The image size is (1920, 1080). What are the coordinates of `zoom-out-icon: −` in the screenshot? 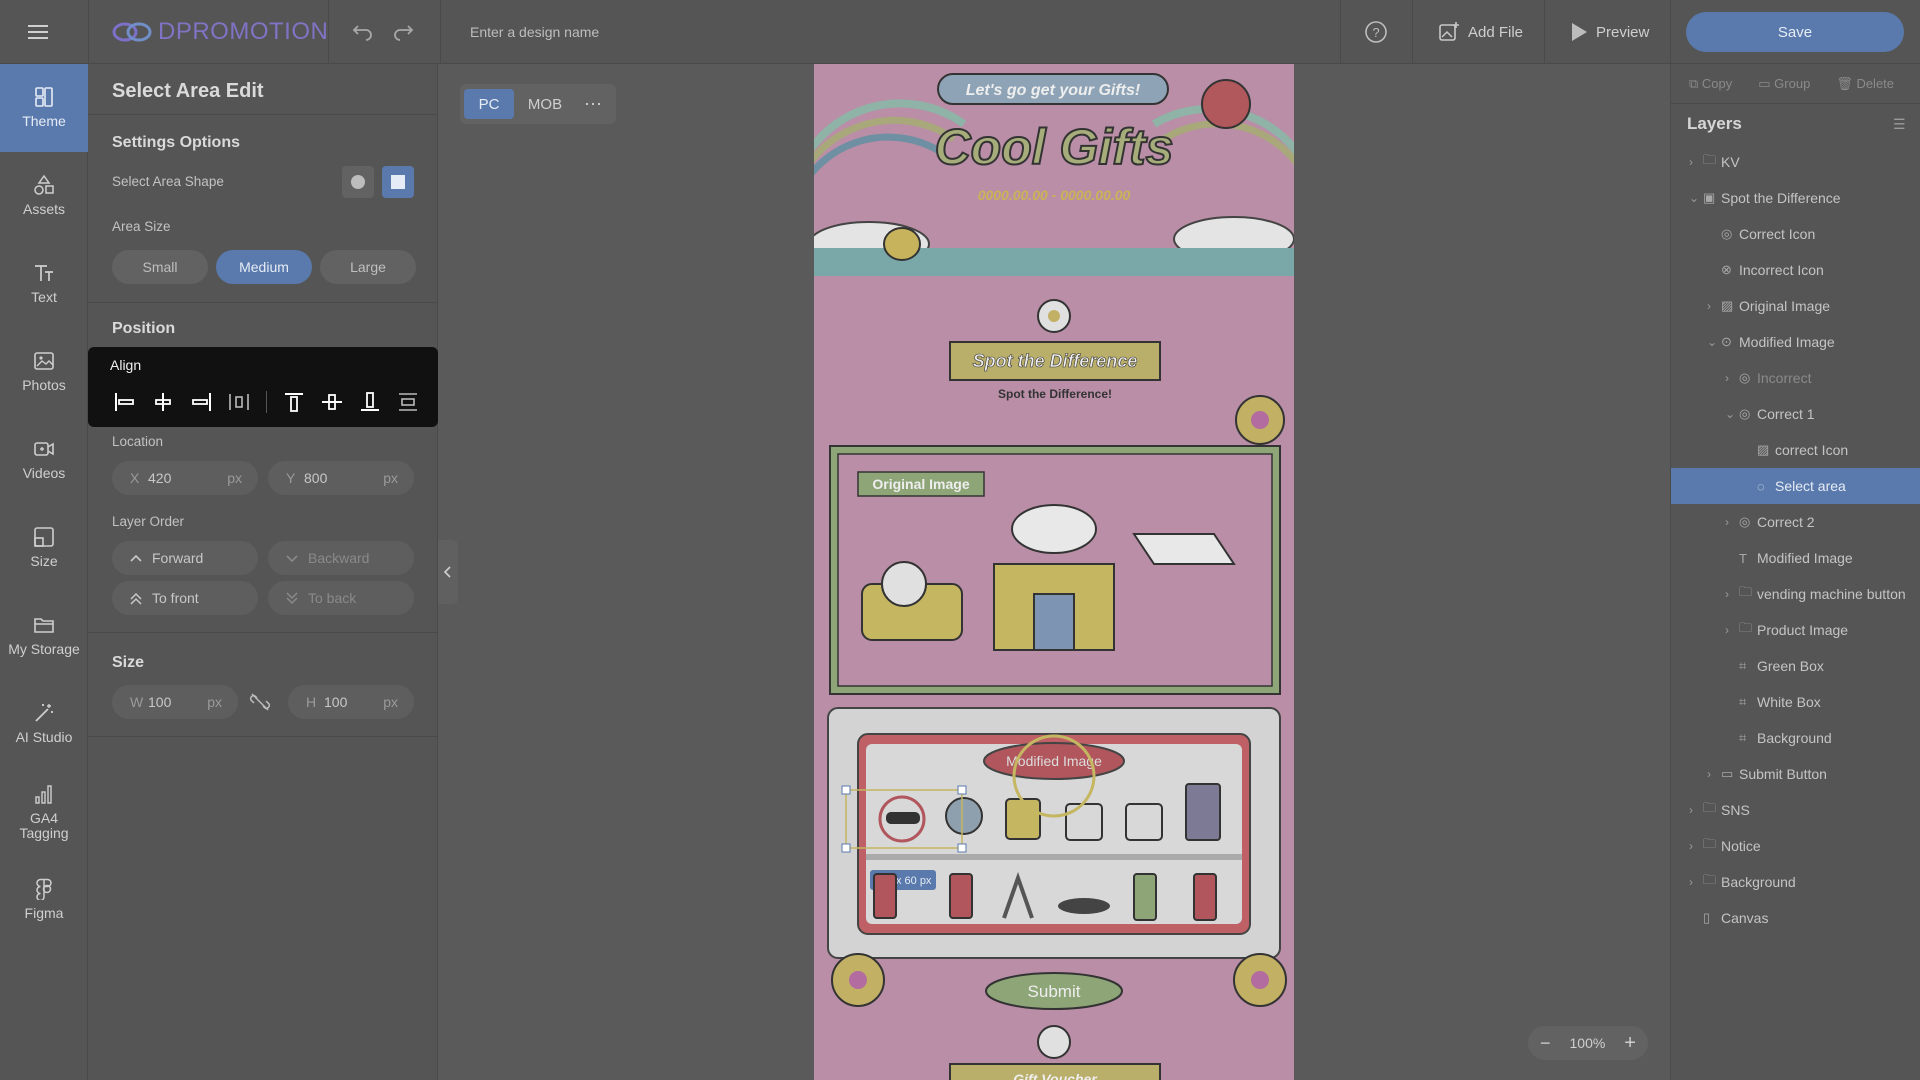 It's located at (1545, 1043).